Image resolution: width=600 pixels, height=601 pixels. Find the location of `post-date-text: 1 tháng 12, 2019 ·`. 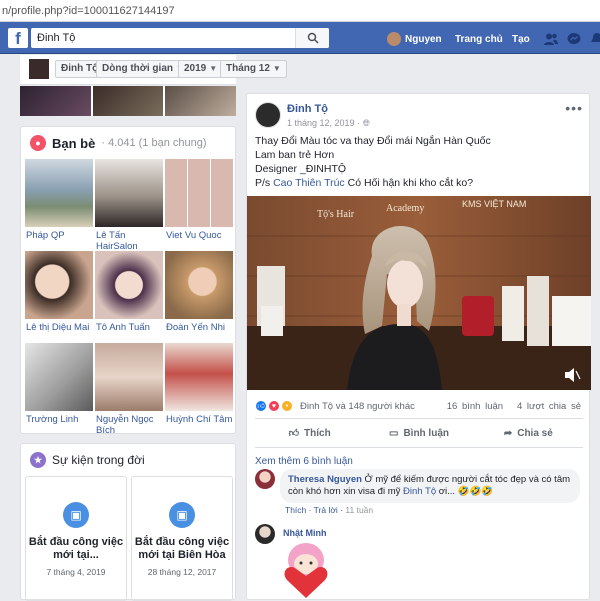

post-date-text: 1 tháng 12, 2019 · is located at coordinates (325, 123).